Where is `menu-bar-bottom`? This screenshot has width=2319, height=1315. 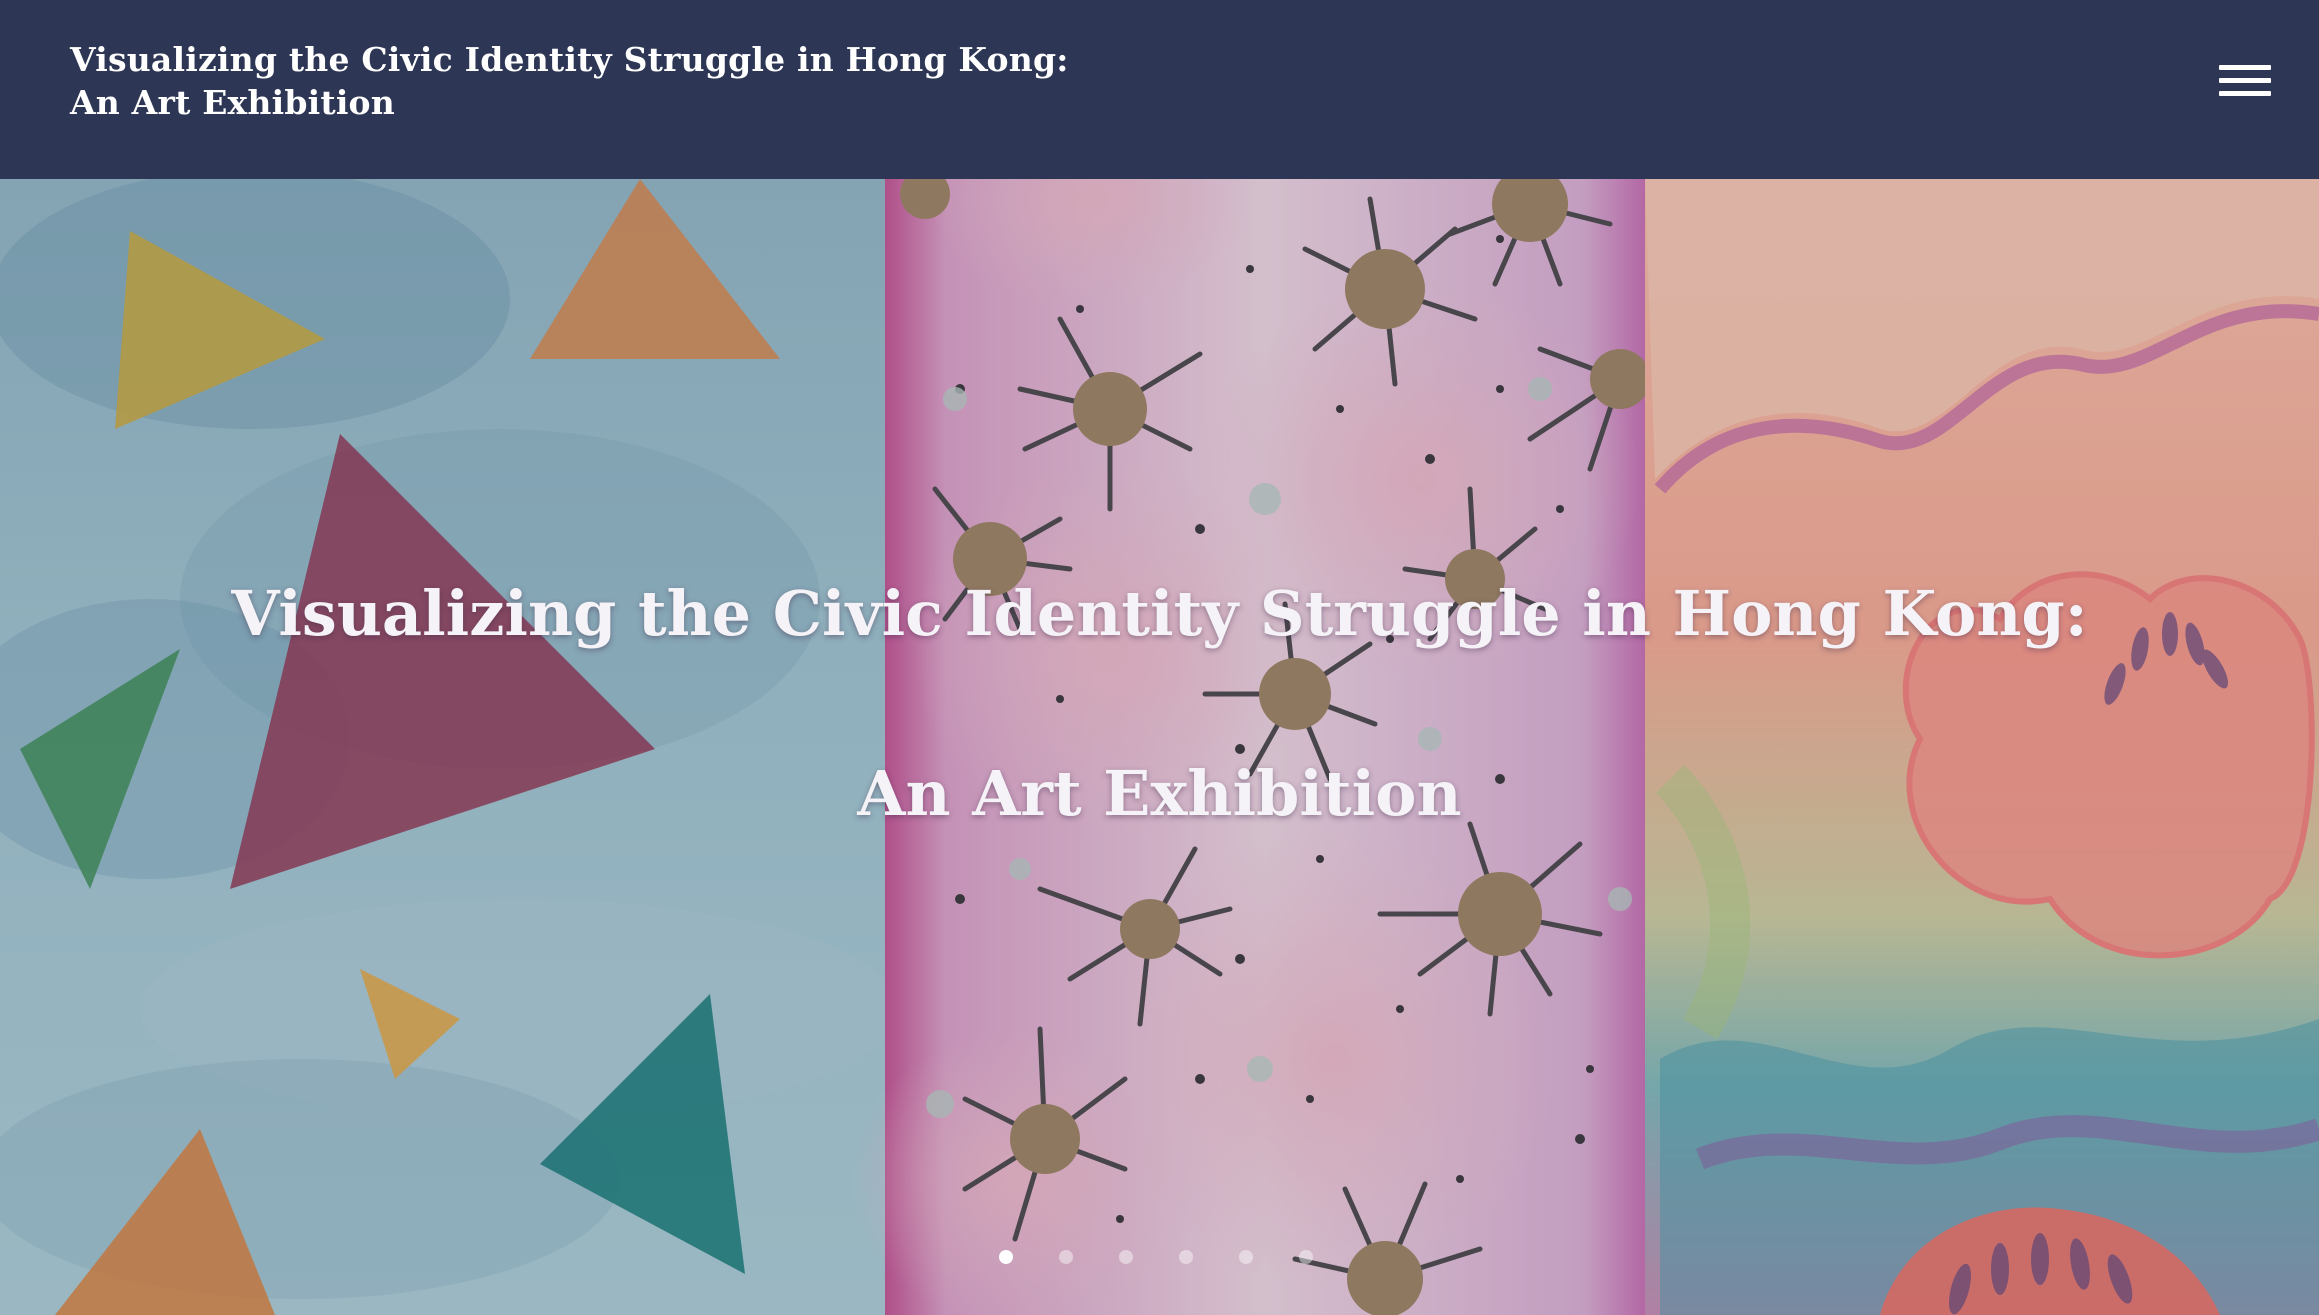 menu-bar-bottom is located at coordinates (2245, 93).